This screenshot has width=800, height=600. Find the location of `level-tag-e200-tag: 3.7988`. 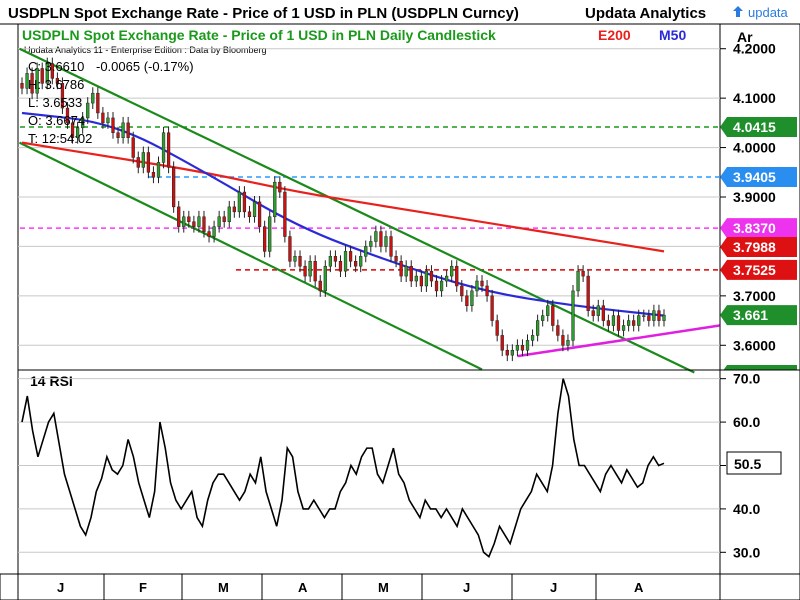

level-tag-e200-tag: 3.7988 is located at coordinates (758, 247).